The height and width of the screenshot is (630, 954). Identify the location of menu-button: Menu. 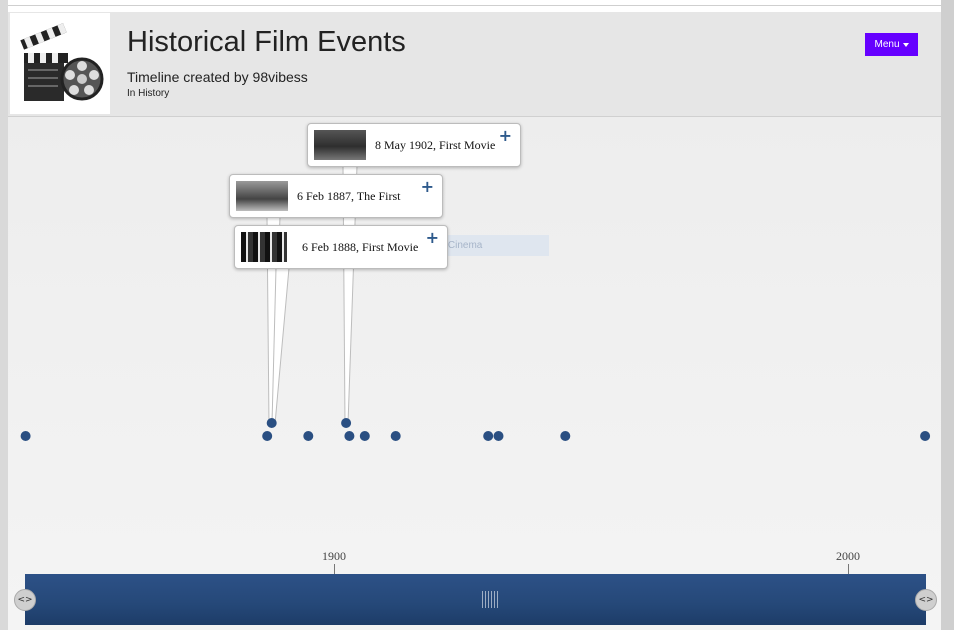
(891, 44).